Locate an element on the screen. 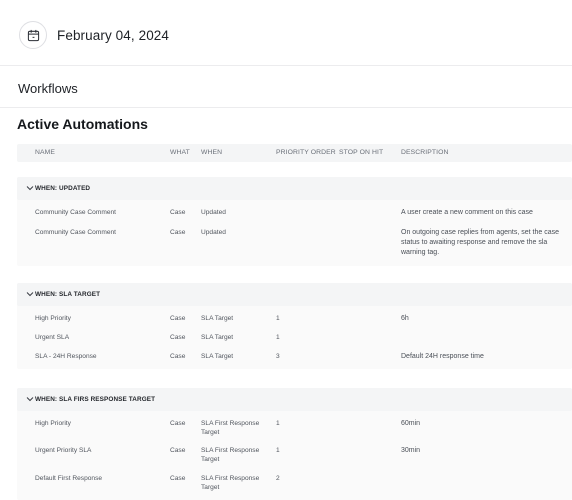 The image size is (572, 500). date-label: February 04, 2024 is located at coordinates (113, 35).